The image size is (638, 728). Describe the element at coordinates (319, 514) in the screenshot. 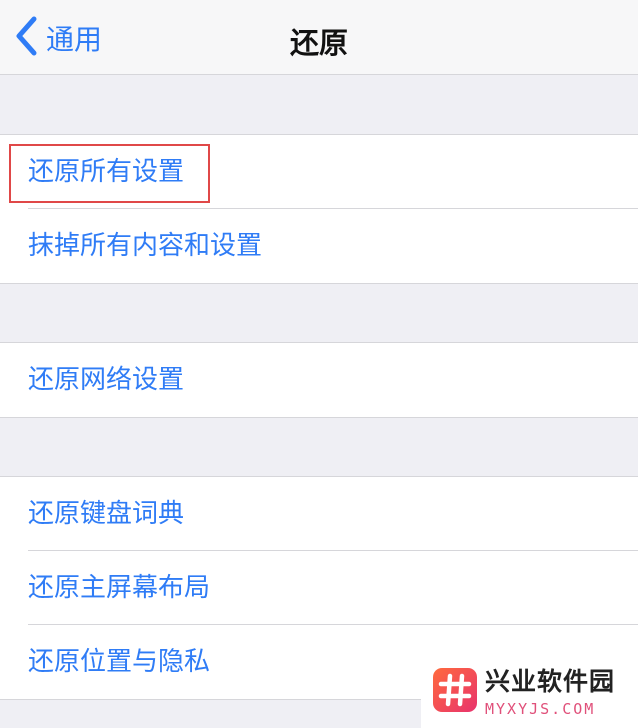

I see `reset-keyboard-dictionary-cell: 还原键盘词典` at that location.